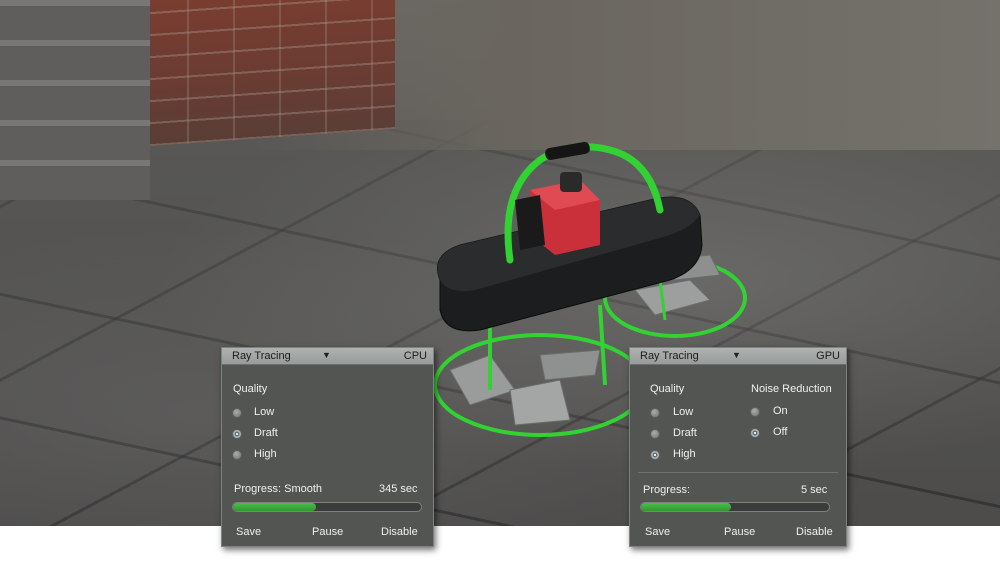  What do you see at coordinates (278, 489) in the screenshot?
I see `progress-label: Progress: Smooth` at bounding box center [278, 489].